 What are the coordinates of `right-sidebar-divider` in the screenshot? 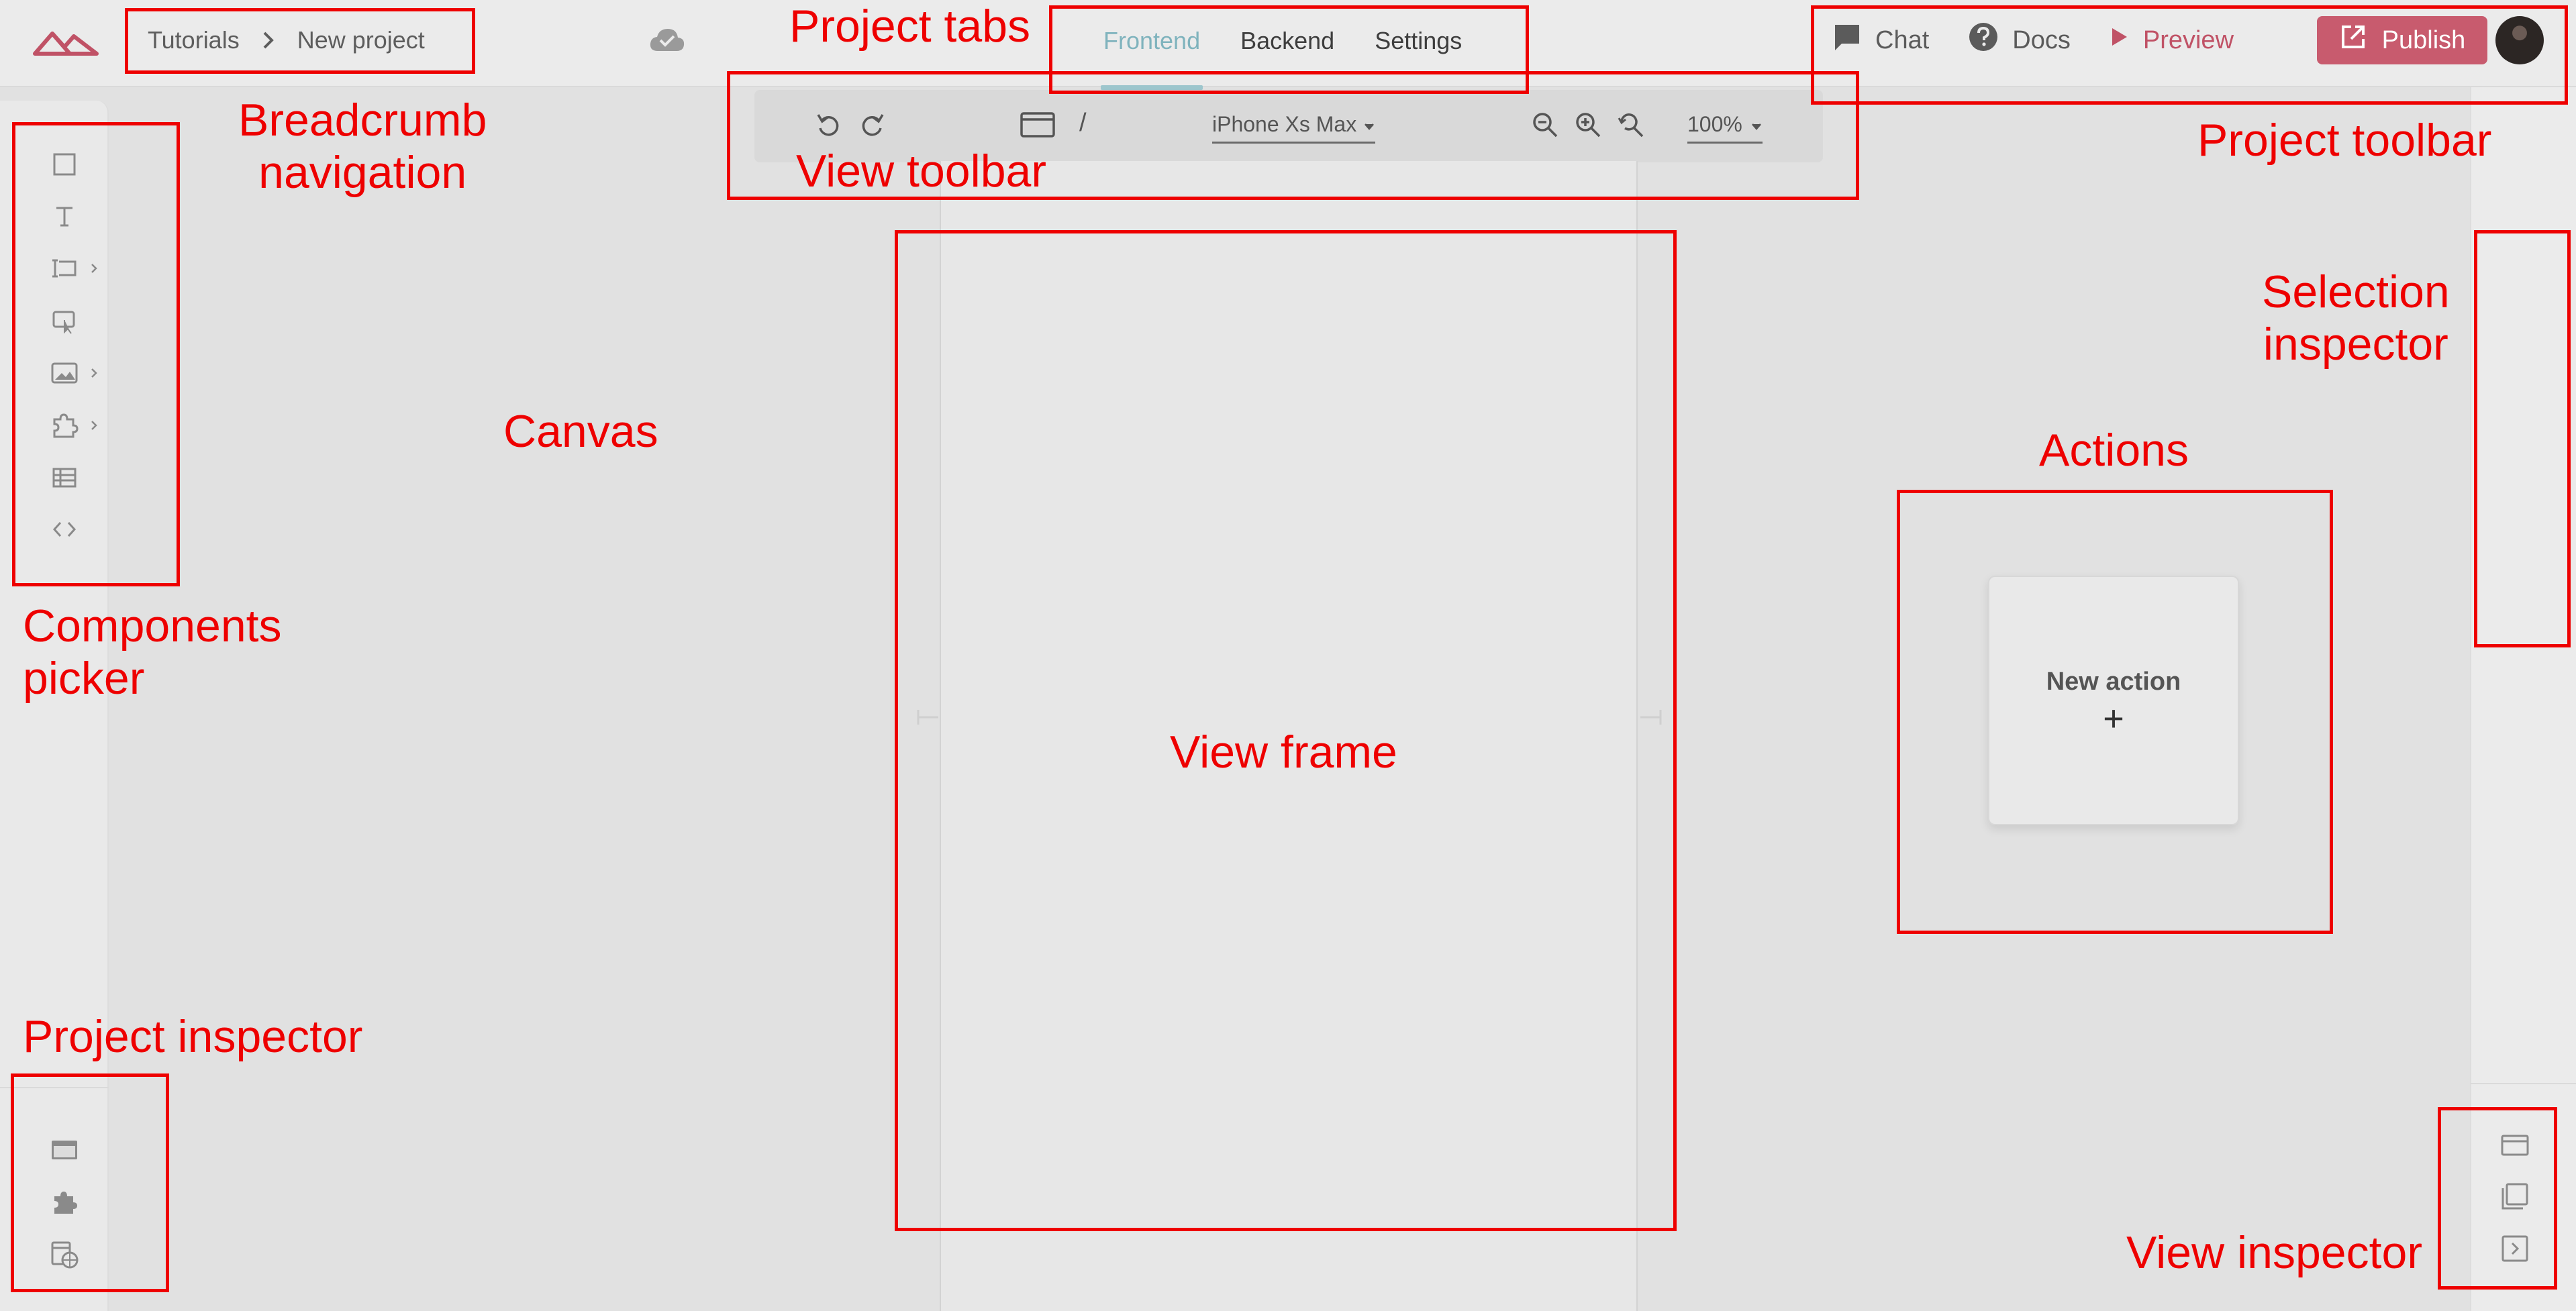 It's located at (2523, 1084).